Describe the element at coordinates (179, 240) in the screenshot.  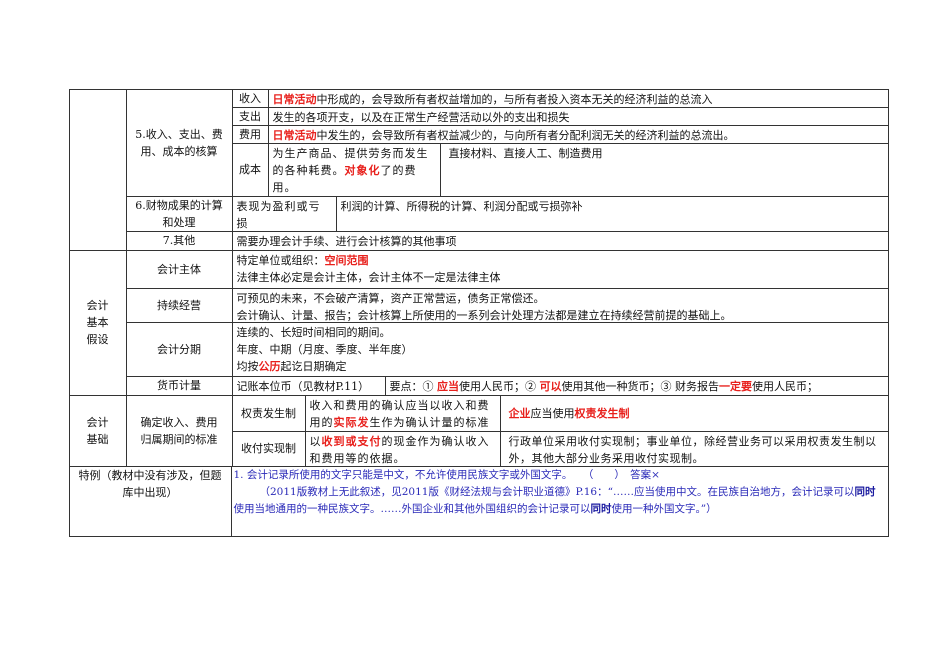
I see `sec7-title: 7.其他` at that location.